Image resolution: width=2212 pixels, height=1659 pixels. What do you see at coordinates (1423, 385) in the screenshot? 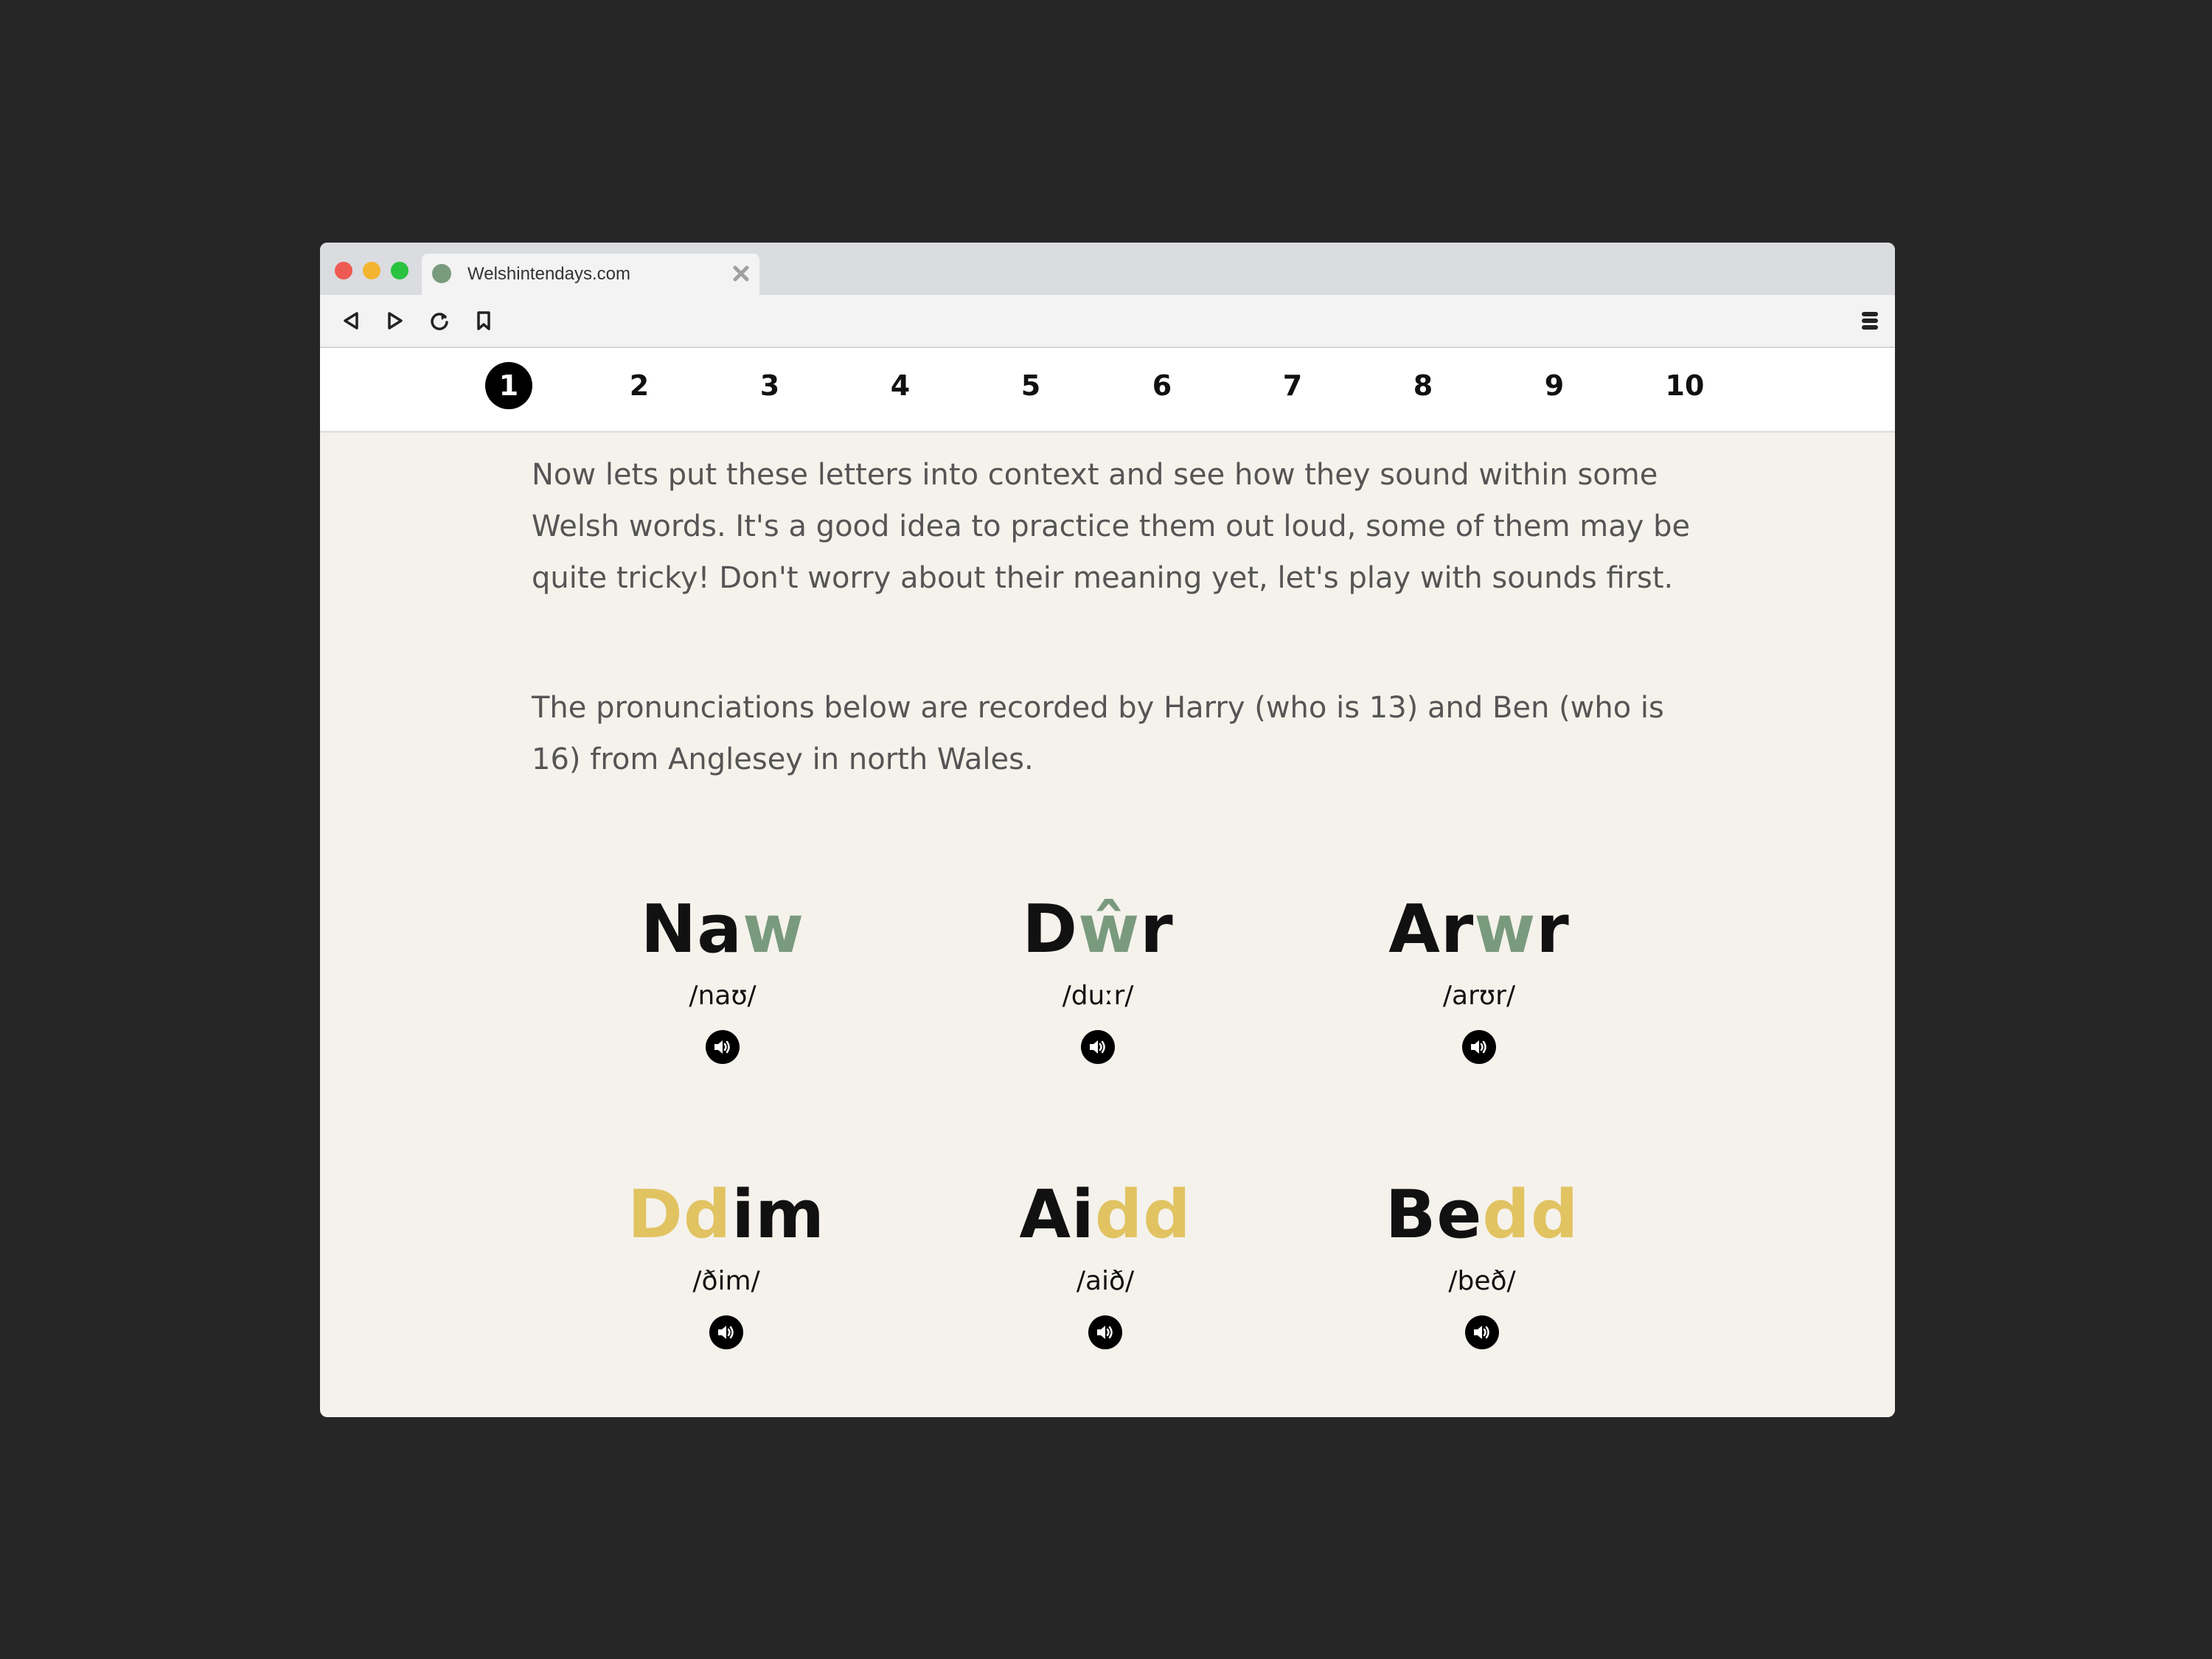
I see `page-8-button: 8` at bounding box center [1423, 385].